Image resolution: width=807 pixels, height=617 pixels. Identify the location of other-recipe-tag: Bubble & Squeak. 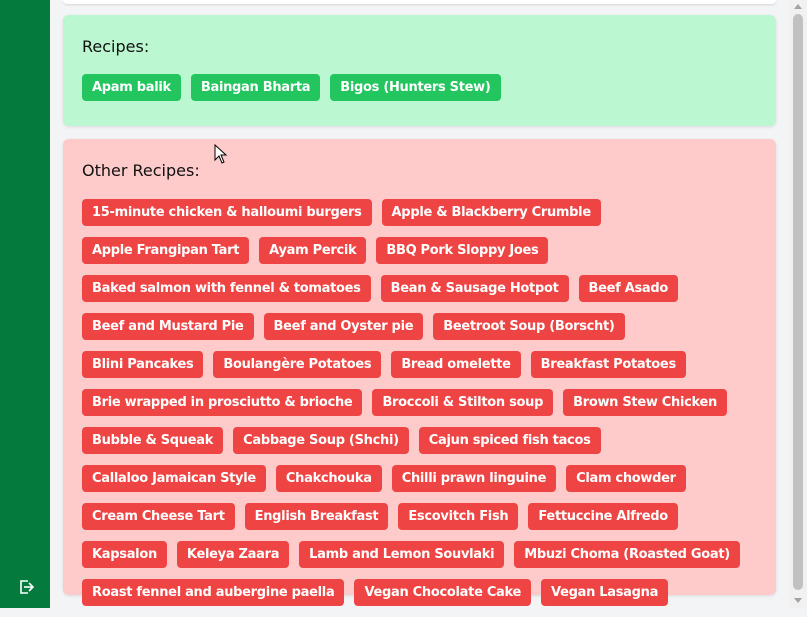
(153, 440).